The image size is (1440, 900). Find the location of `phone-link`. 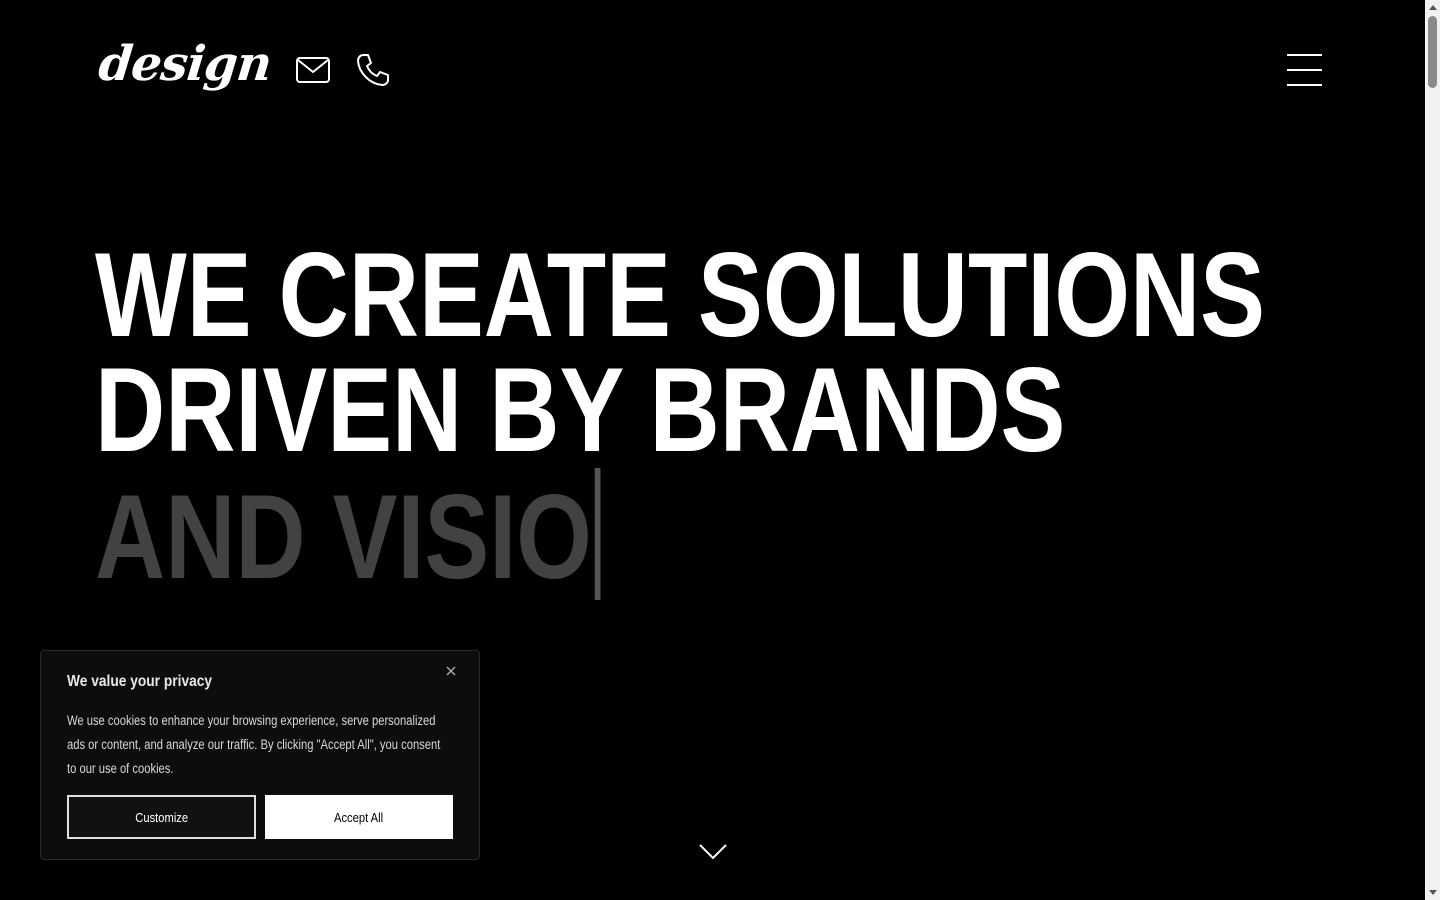

phone-link is located at coordinates (373, 70).